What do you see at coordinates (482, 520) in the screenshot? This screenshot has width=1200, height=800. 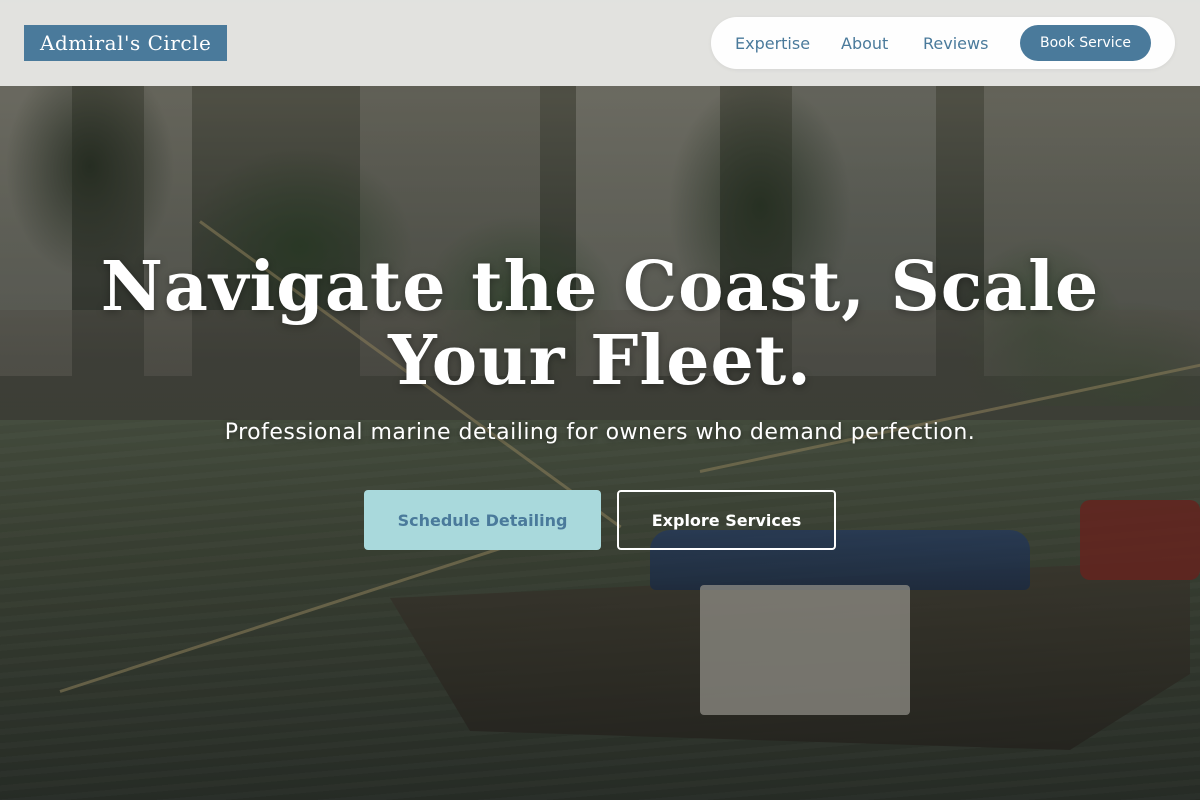 I see `schedule-detailing-button: Schedule Detailing` at bounding box center [482, 520].